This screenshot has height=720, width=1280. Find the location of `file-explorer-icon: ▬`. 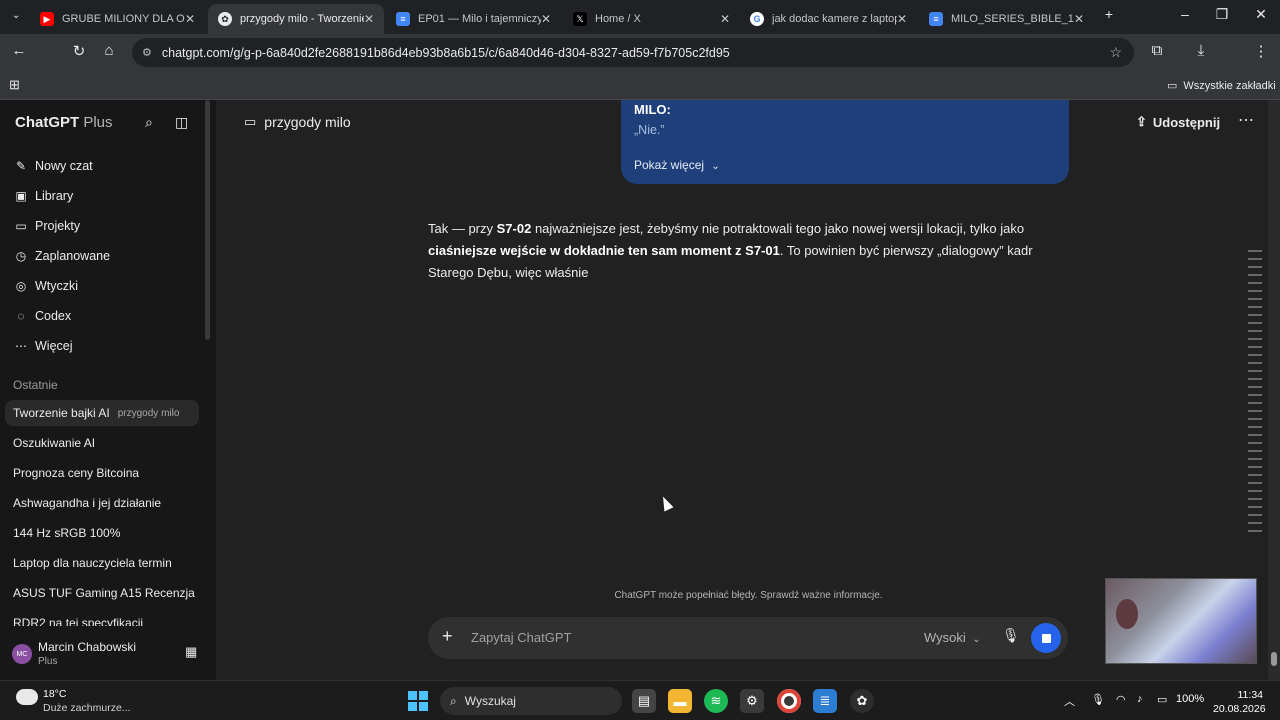

file-explorer-icon: ▬ is located at coordinates (680, 701).